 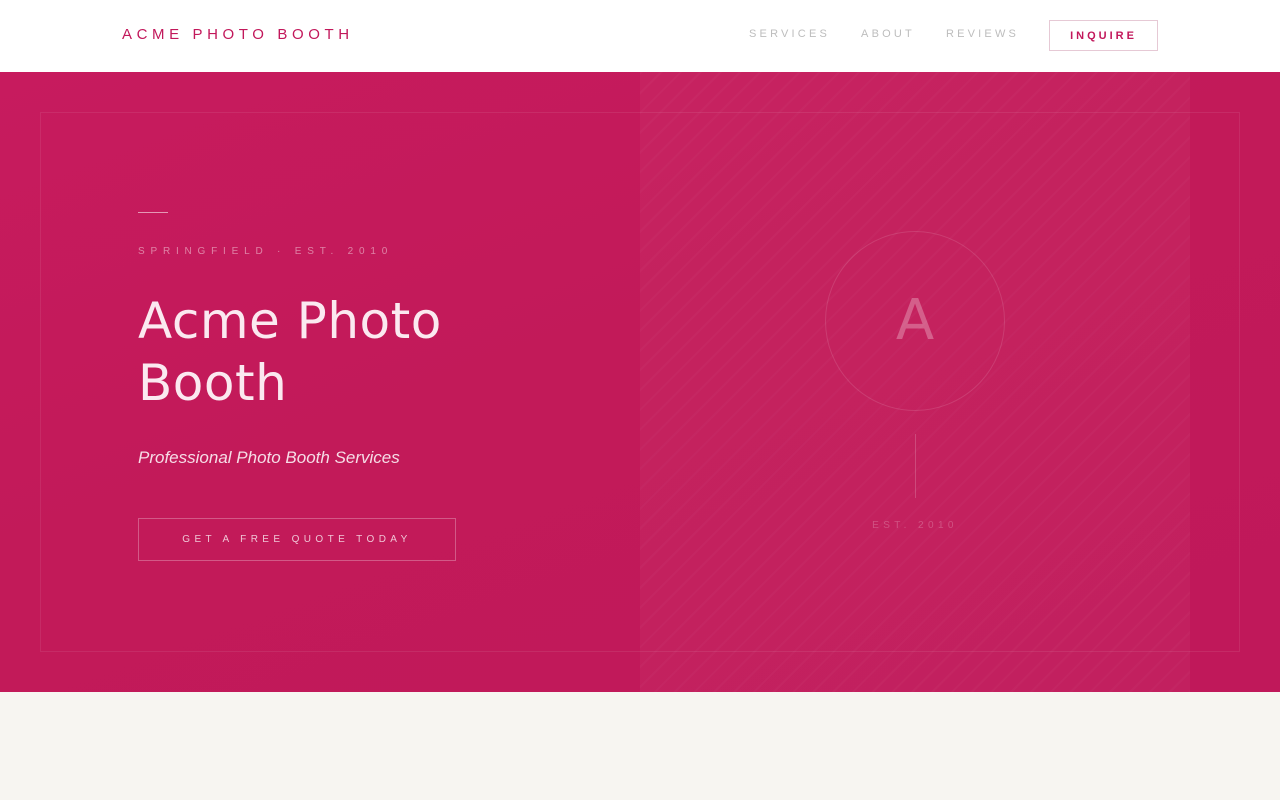 I want to click on content-section, so click(x=640, y=746).